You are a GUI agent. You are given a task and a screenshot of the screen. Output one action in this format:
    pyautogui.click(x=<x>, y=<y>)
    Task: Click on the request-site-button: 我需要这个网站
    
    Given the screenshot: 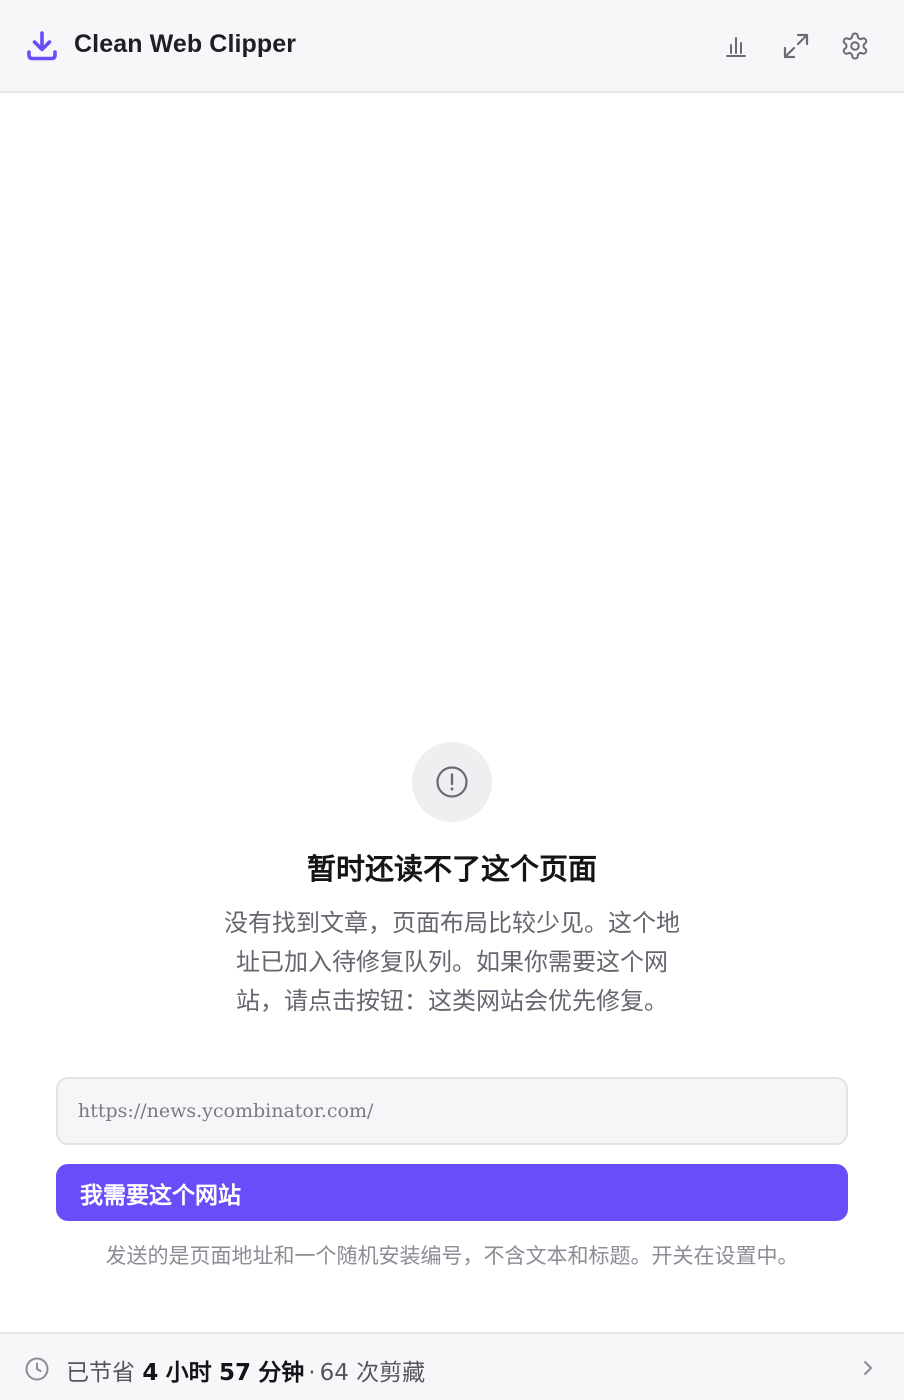 What is the action you would take?
    pyautogui.click(x=452, y=1192)
    